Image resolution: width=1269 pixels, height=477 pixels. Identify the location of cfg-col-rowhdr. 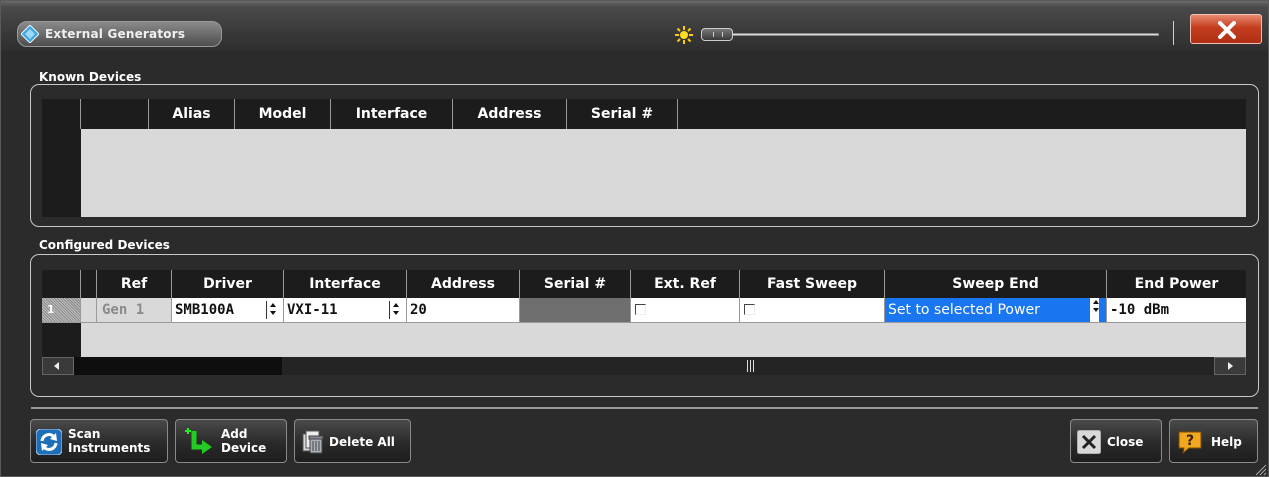
(61, 284).